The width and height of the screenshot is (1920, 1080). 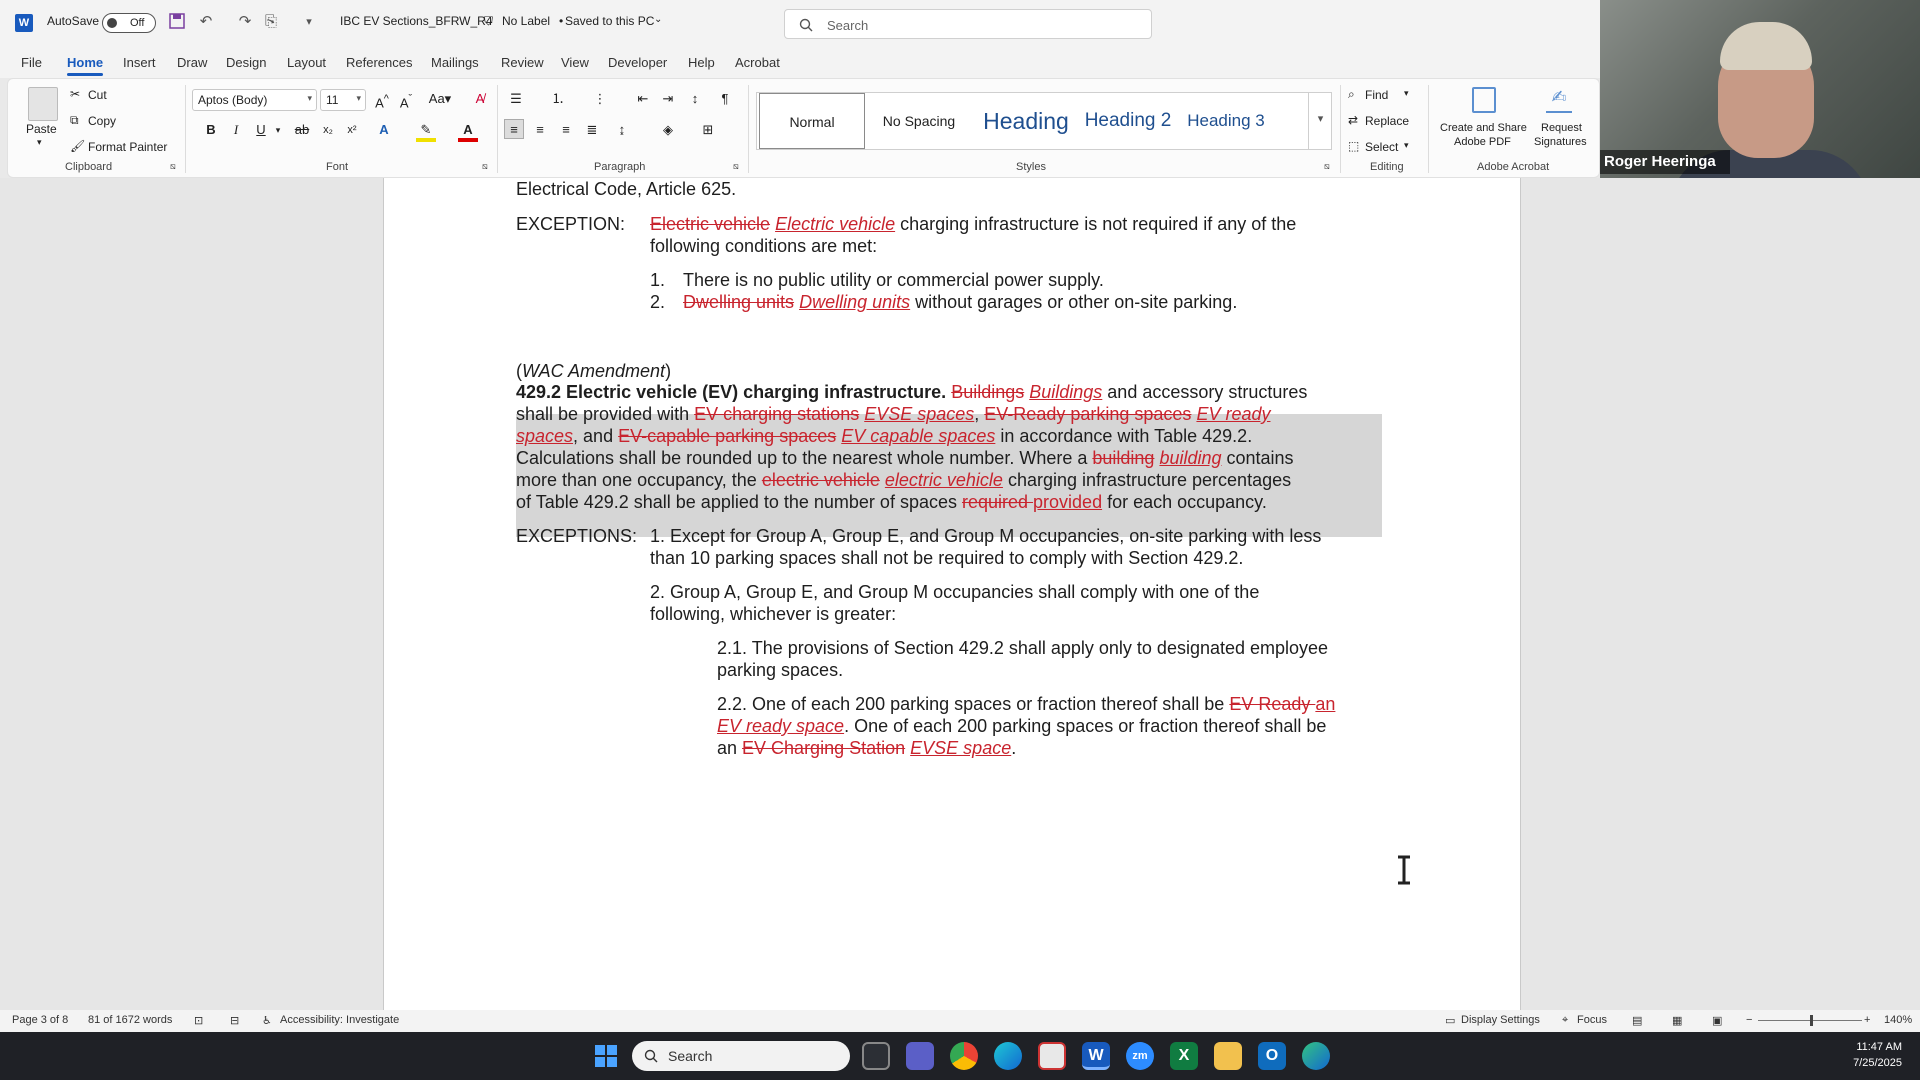 What do you see at coordinates (271, 22) in the screenshot?
I see `format-painter-qa-icon: ⎘` at bounding box center [271, 22].